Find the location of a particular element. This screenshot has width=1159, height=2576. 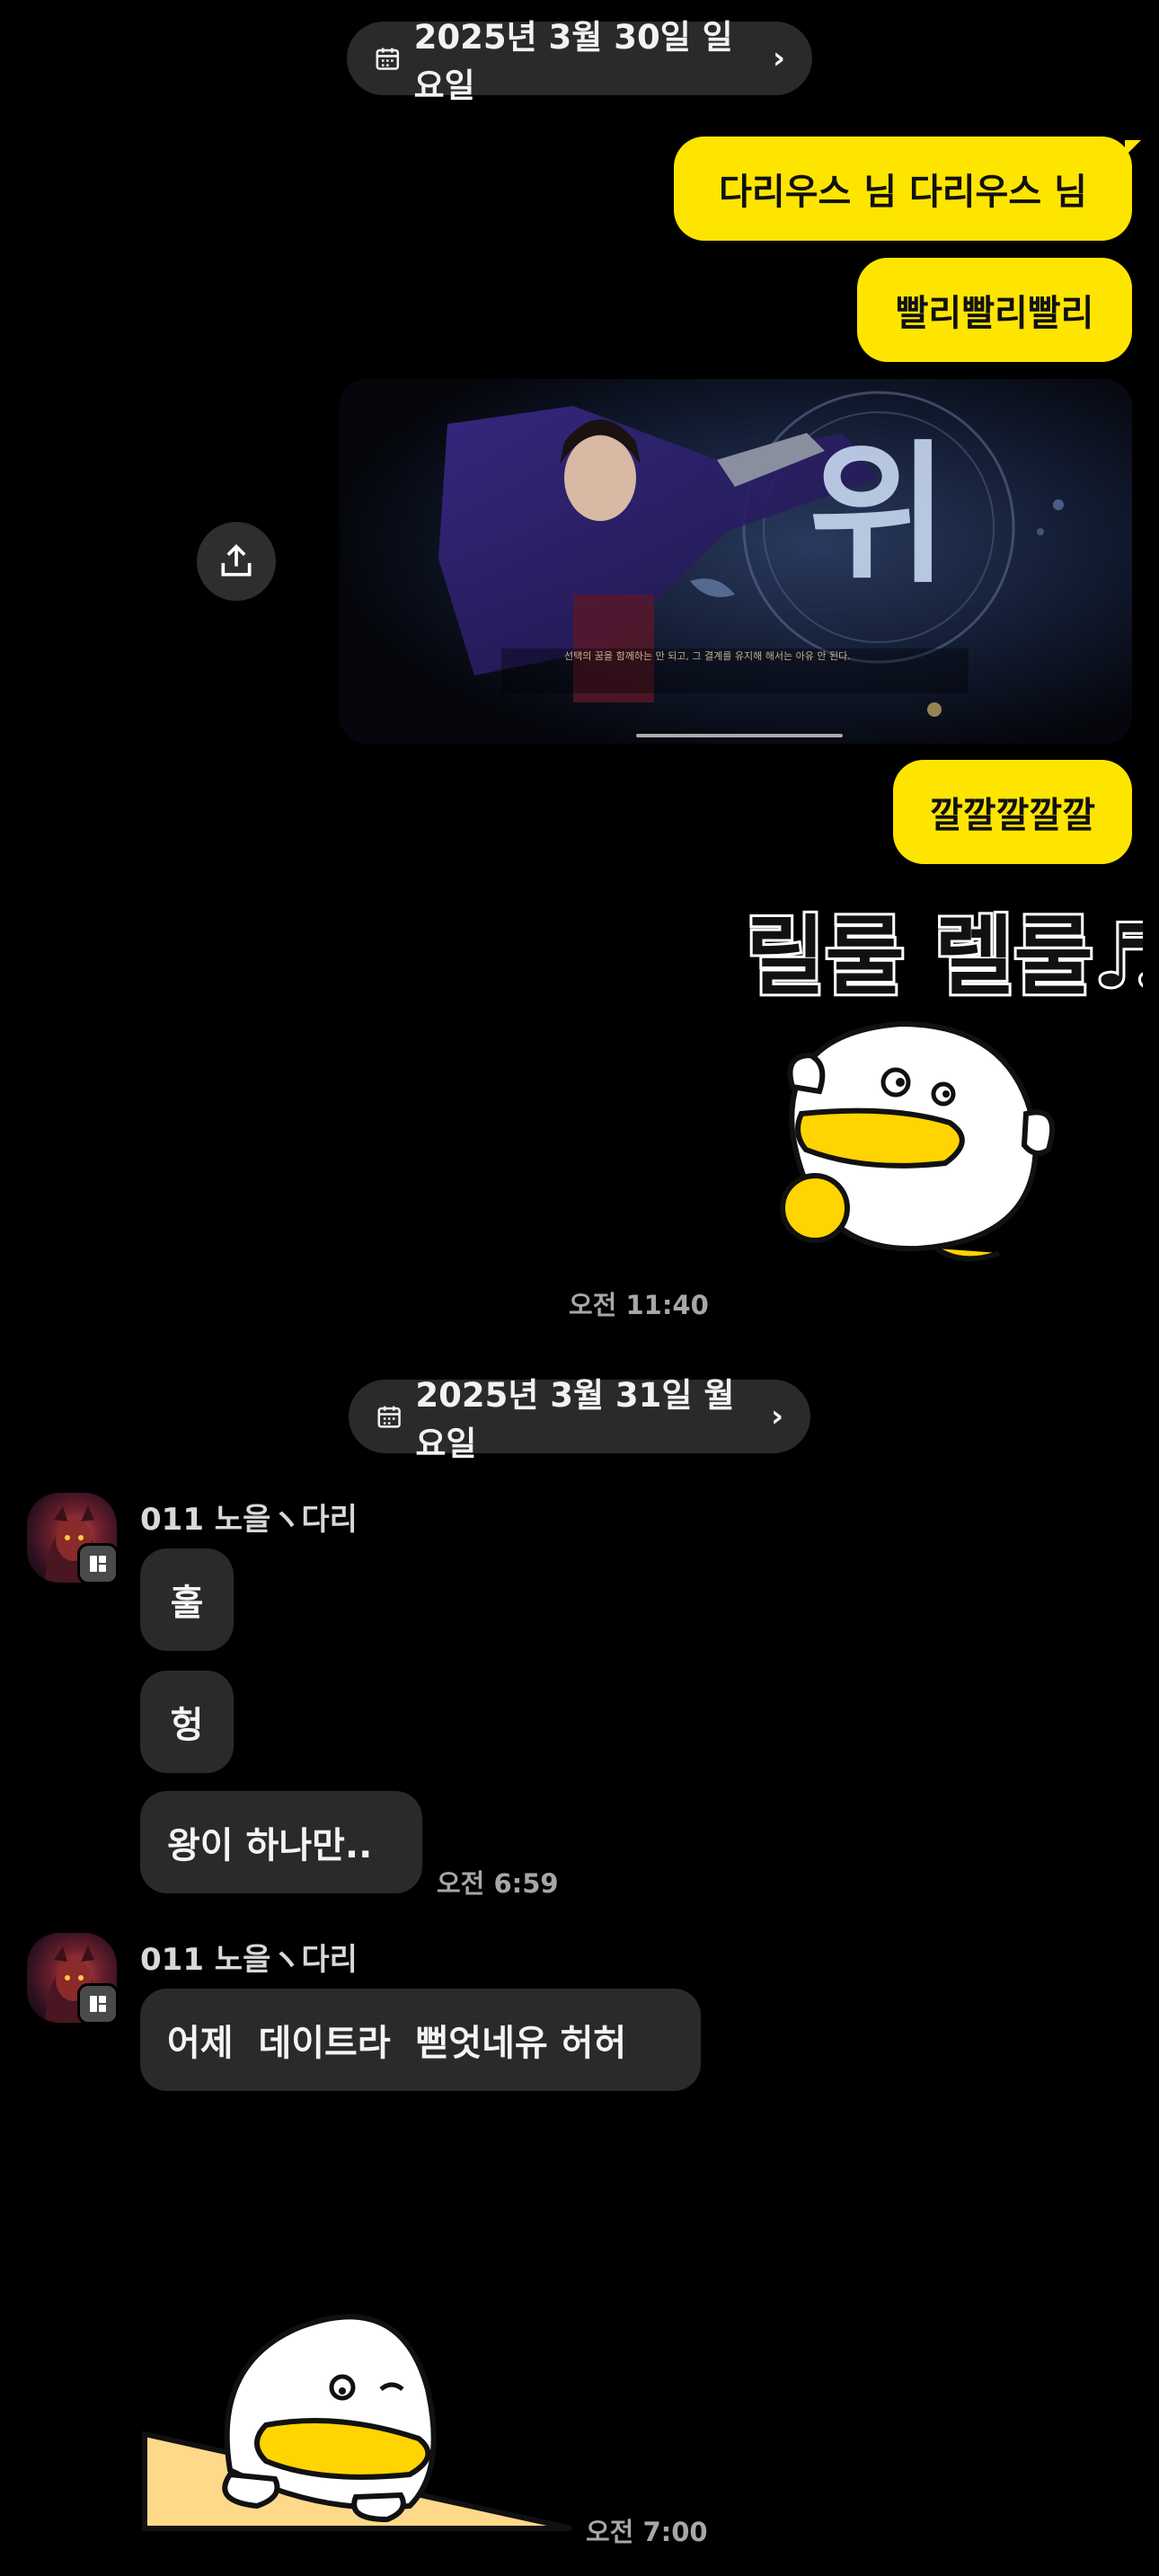

message-text: 훌 is located at coordinates (187, 1603).